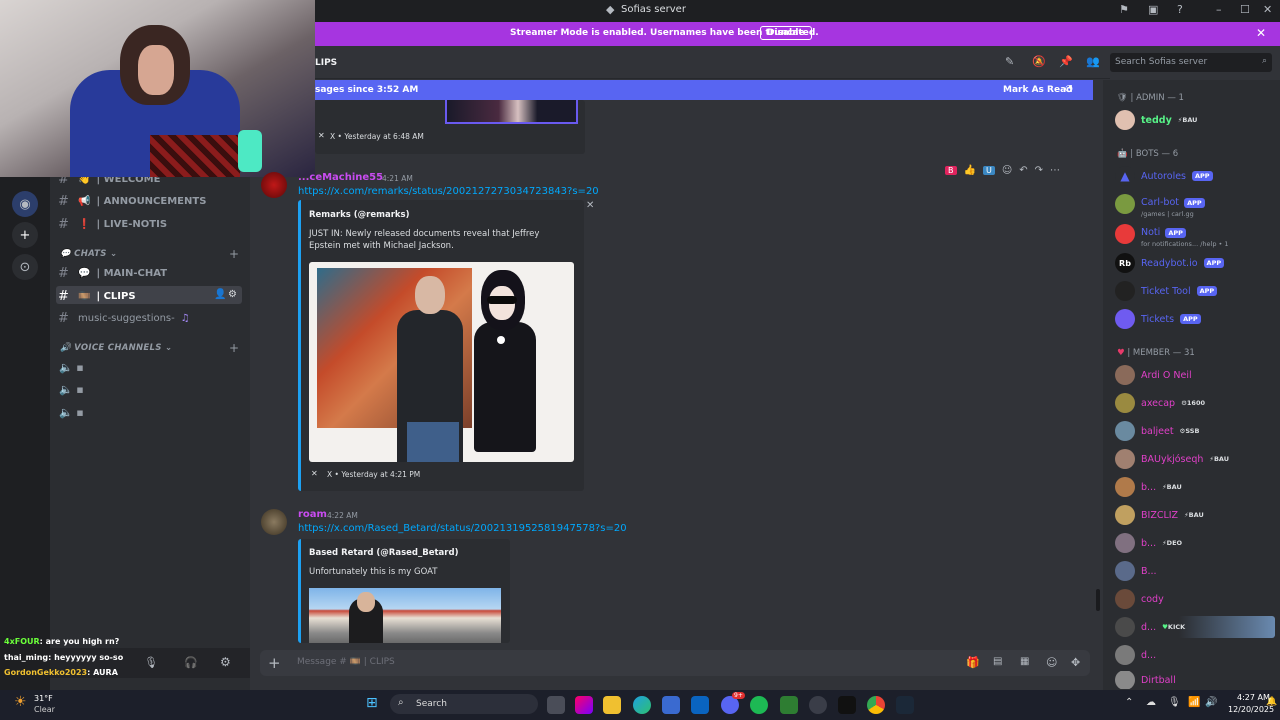  I want to click on spotify-icon, so click(759, 705).